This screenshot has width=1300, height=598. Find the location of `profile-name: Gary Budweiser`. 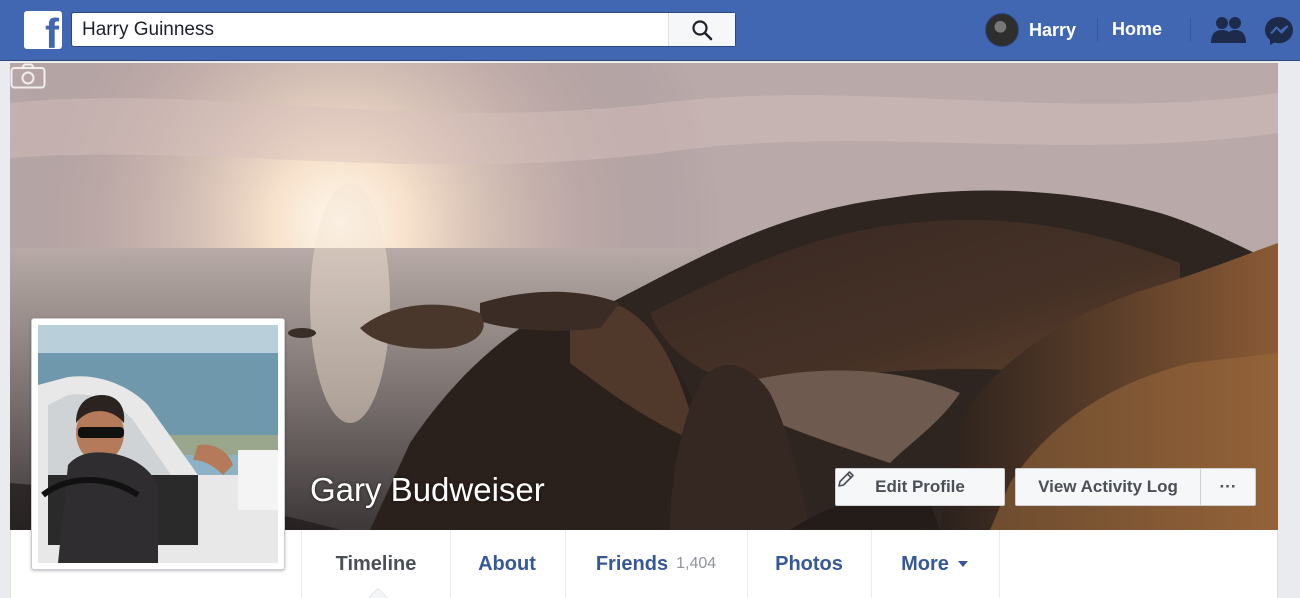

profile-name: Gary Budweiser is located at coordinates (427, 489).